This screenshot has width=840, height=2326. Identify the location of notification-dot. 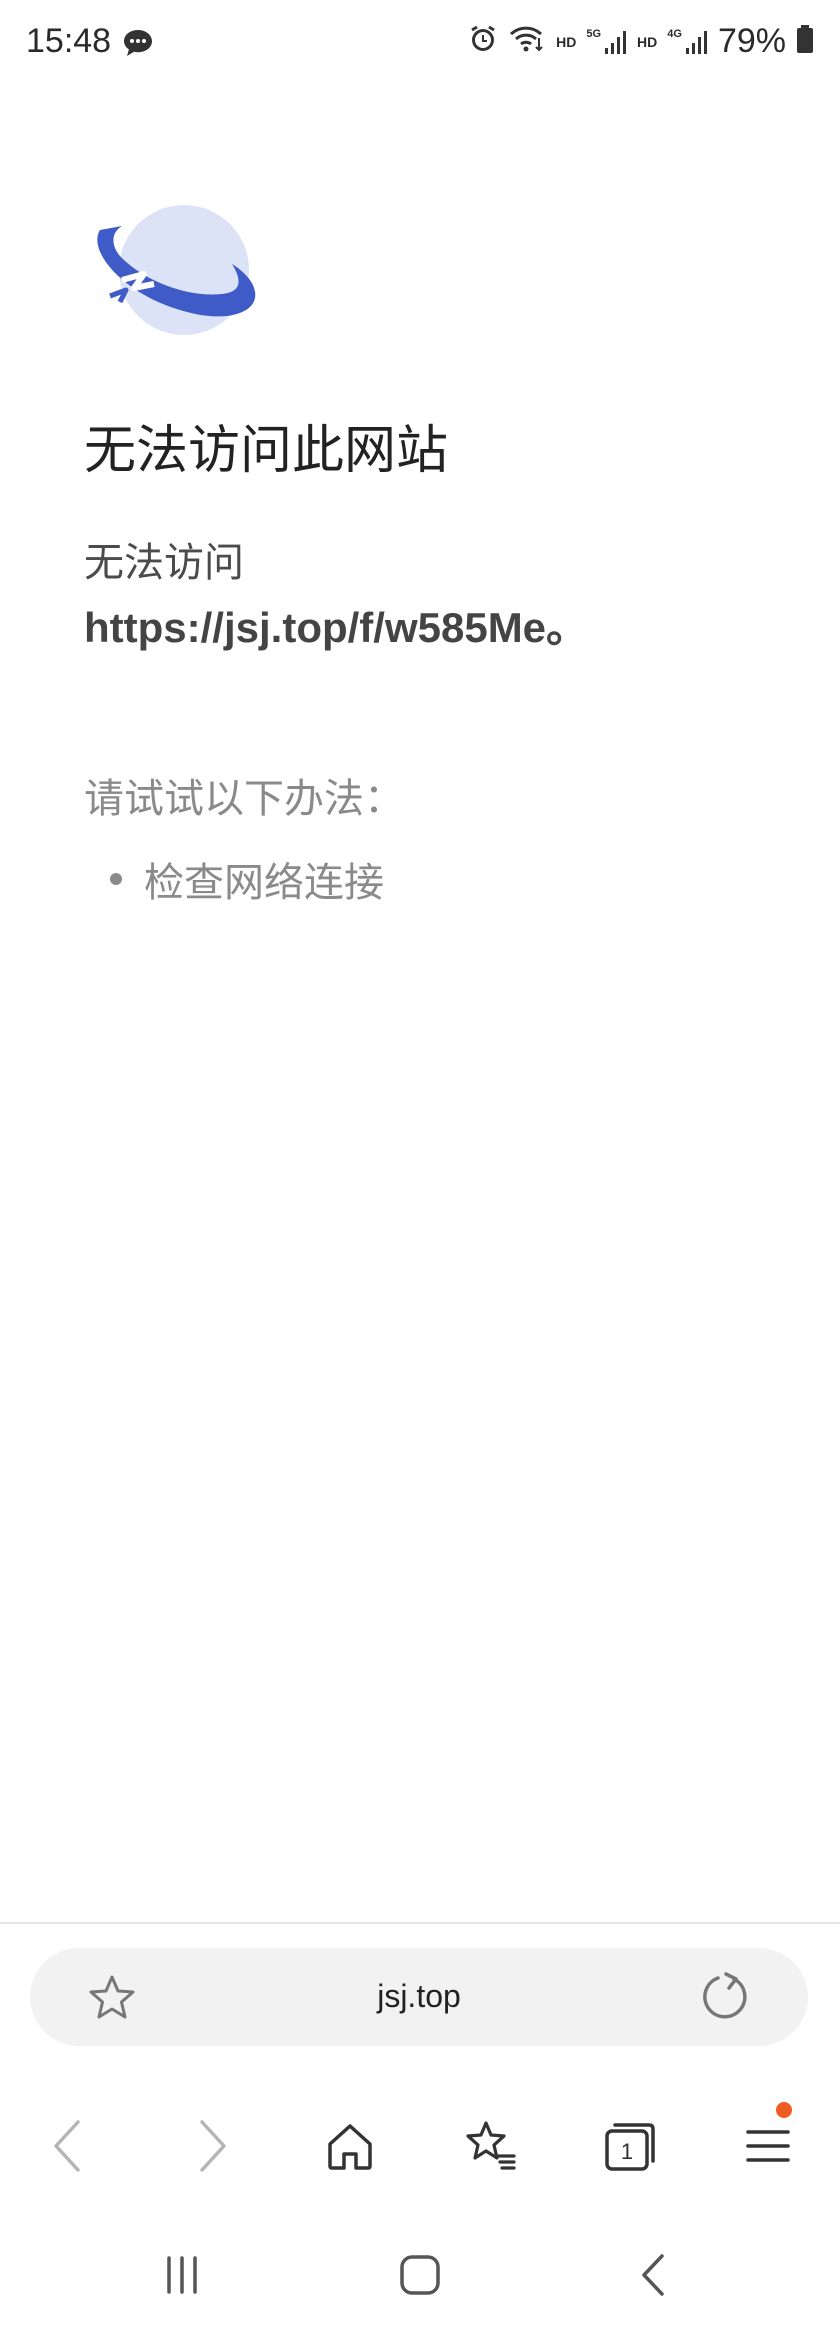
(784, 2110).